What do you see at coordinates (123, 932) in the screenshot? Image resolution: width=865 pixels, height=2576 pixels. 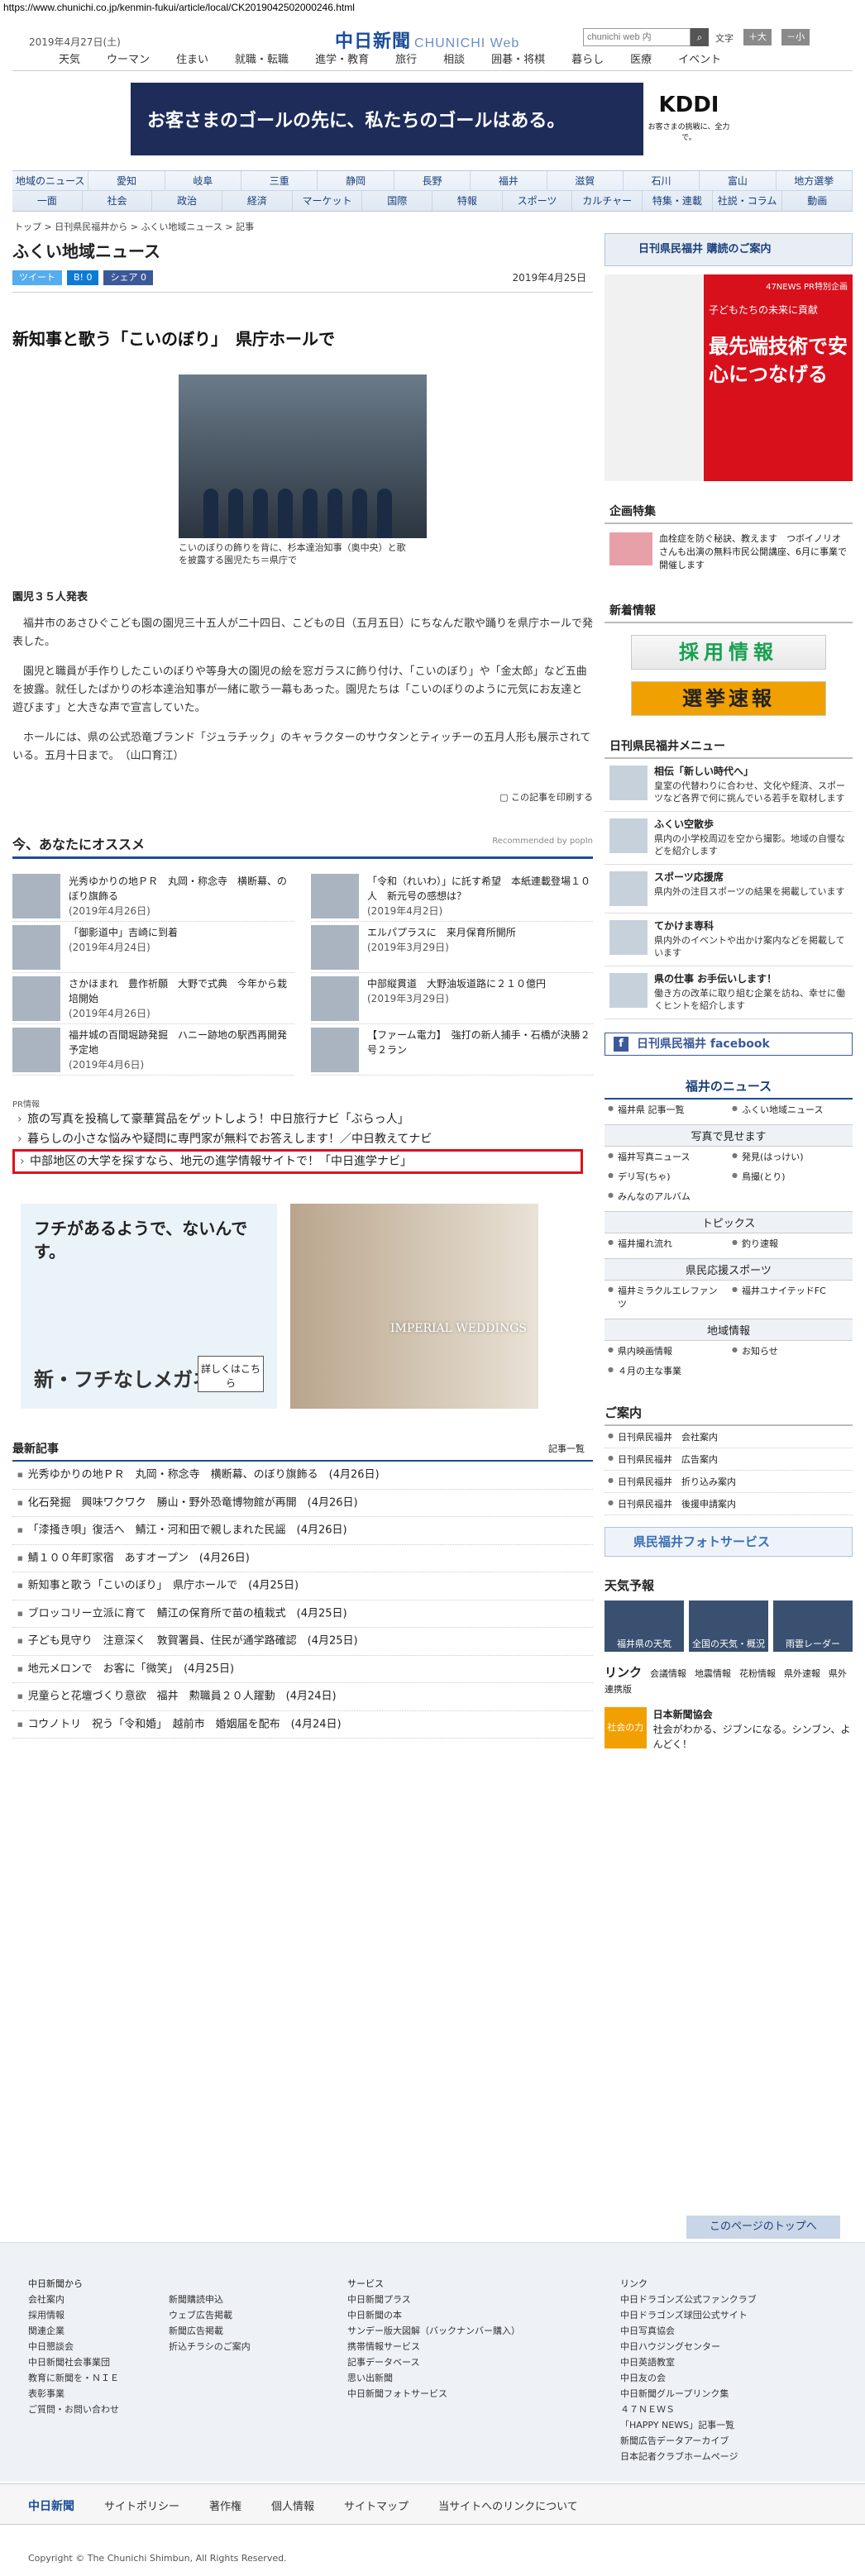 I see `recommend-title: 「御影道中」吉崎に到着` at bounding box center [123, 932].